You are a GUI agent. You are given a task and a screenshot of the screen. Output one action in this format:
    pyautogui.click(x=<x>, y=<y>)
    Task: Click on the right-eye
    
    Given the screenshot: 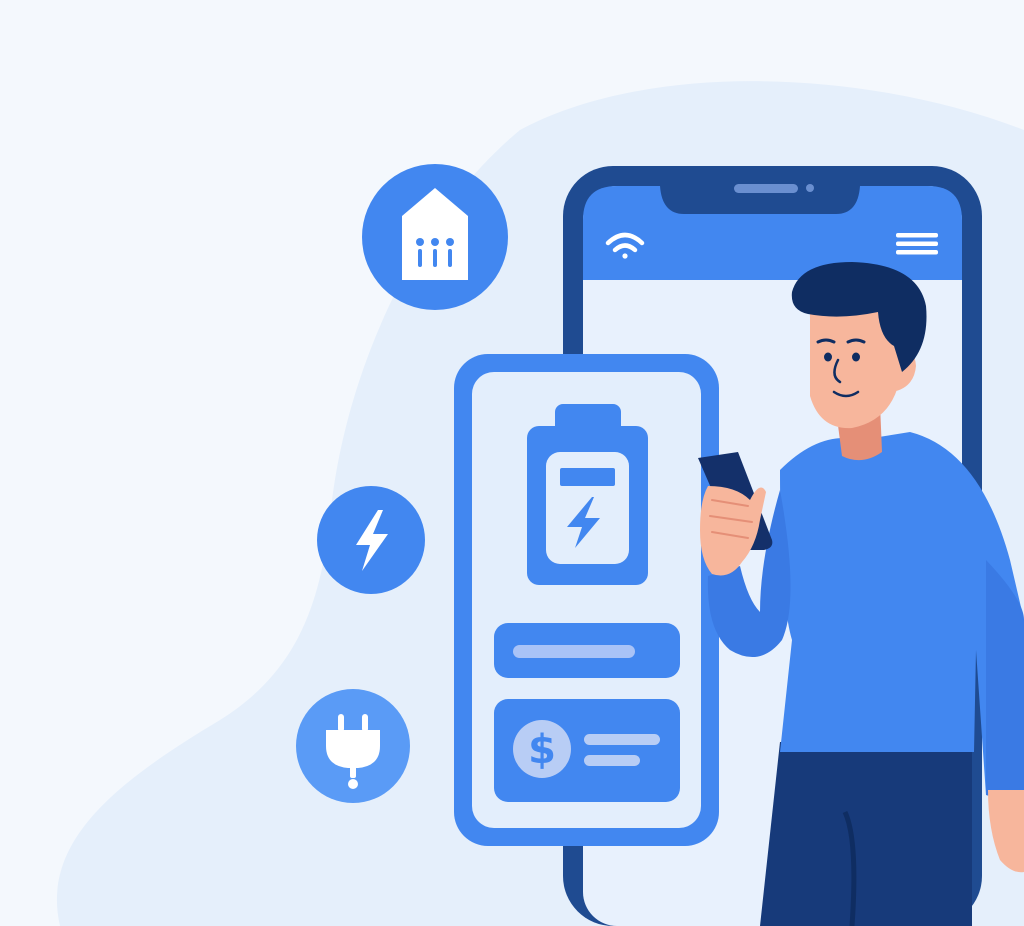 What is the action you would take?
    pyautogui.click(x=856, y=357)
    